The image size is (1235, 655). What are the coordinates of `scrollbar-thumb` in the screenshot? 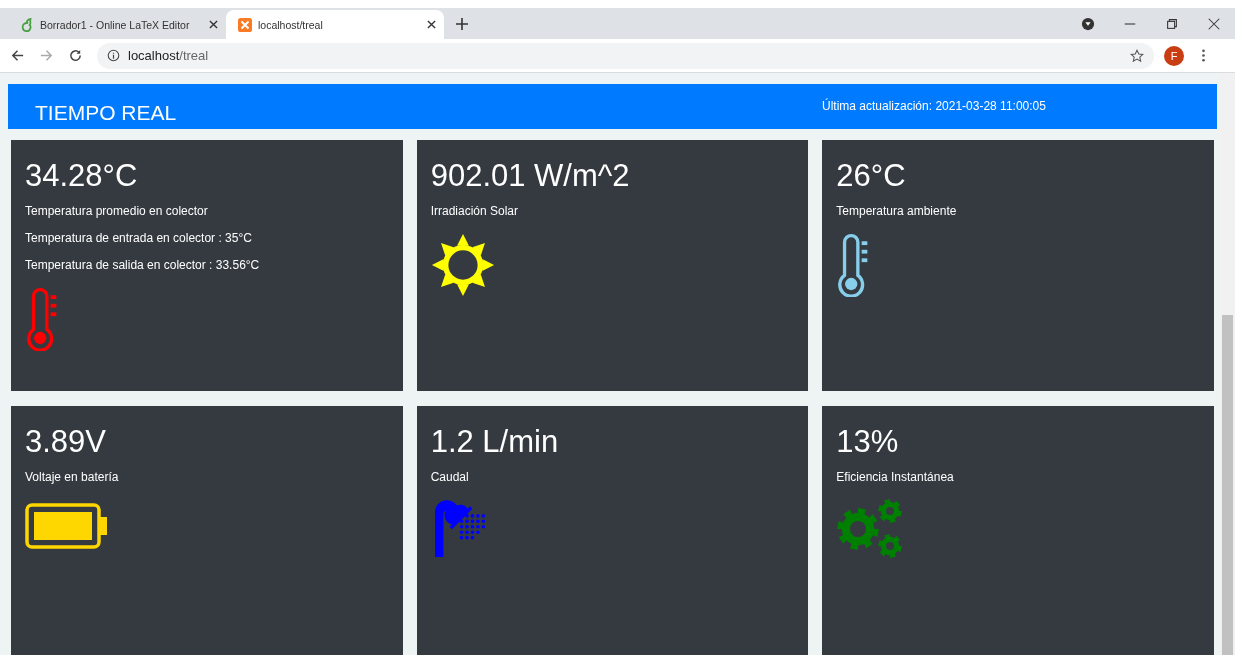 It's located at (1227, 485).